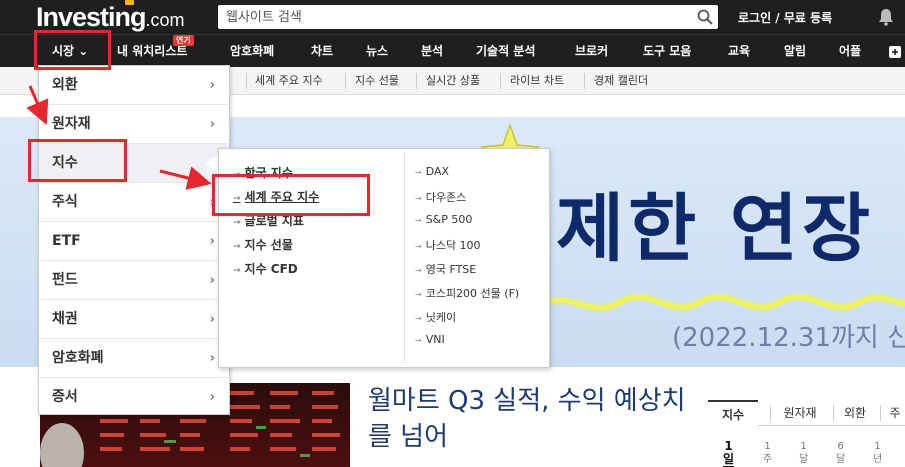 The height and width of the screenshot is (467, 905). I want to click on site-logo: Investing.com, so click(110, 17).